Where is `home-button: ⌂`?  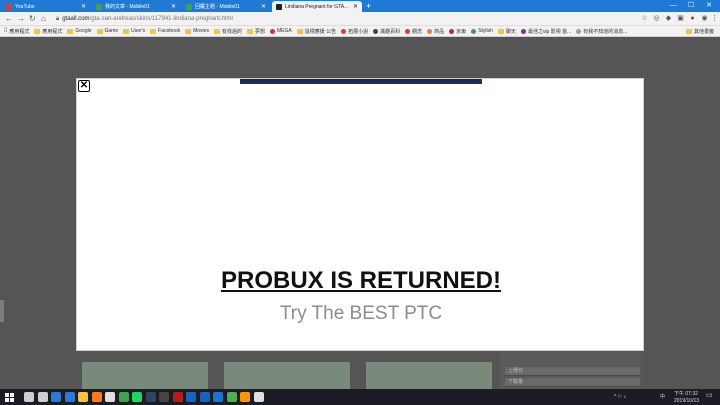 home-button: ⌂ is located at coordinates (43, 19).